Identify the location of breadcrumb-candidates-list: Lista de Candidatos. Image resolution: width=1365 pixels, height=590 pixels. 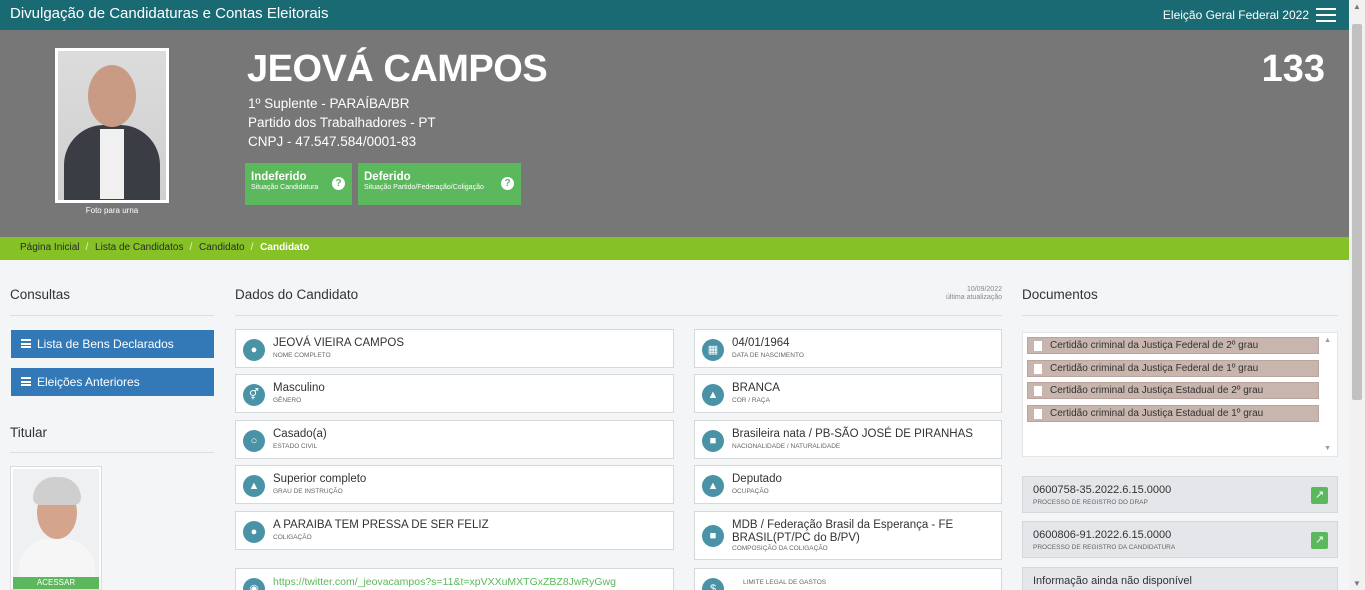
(139, 247).